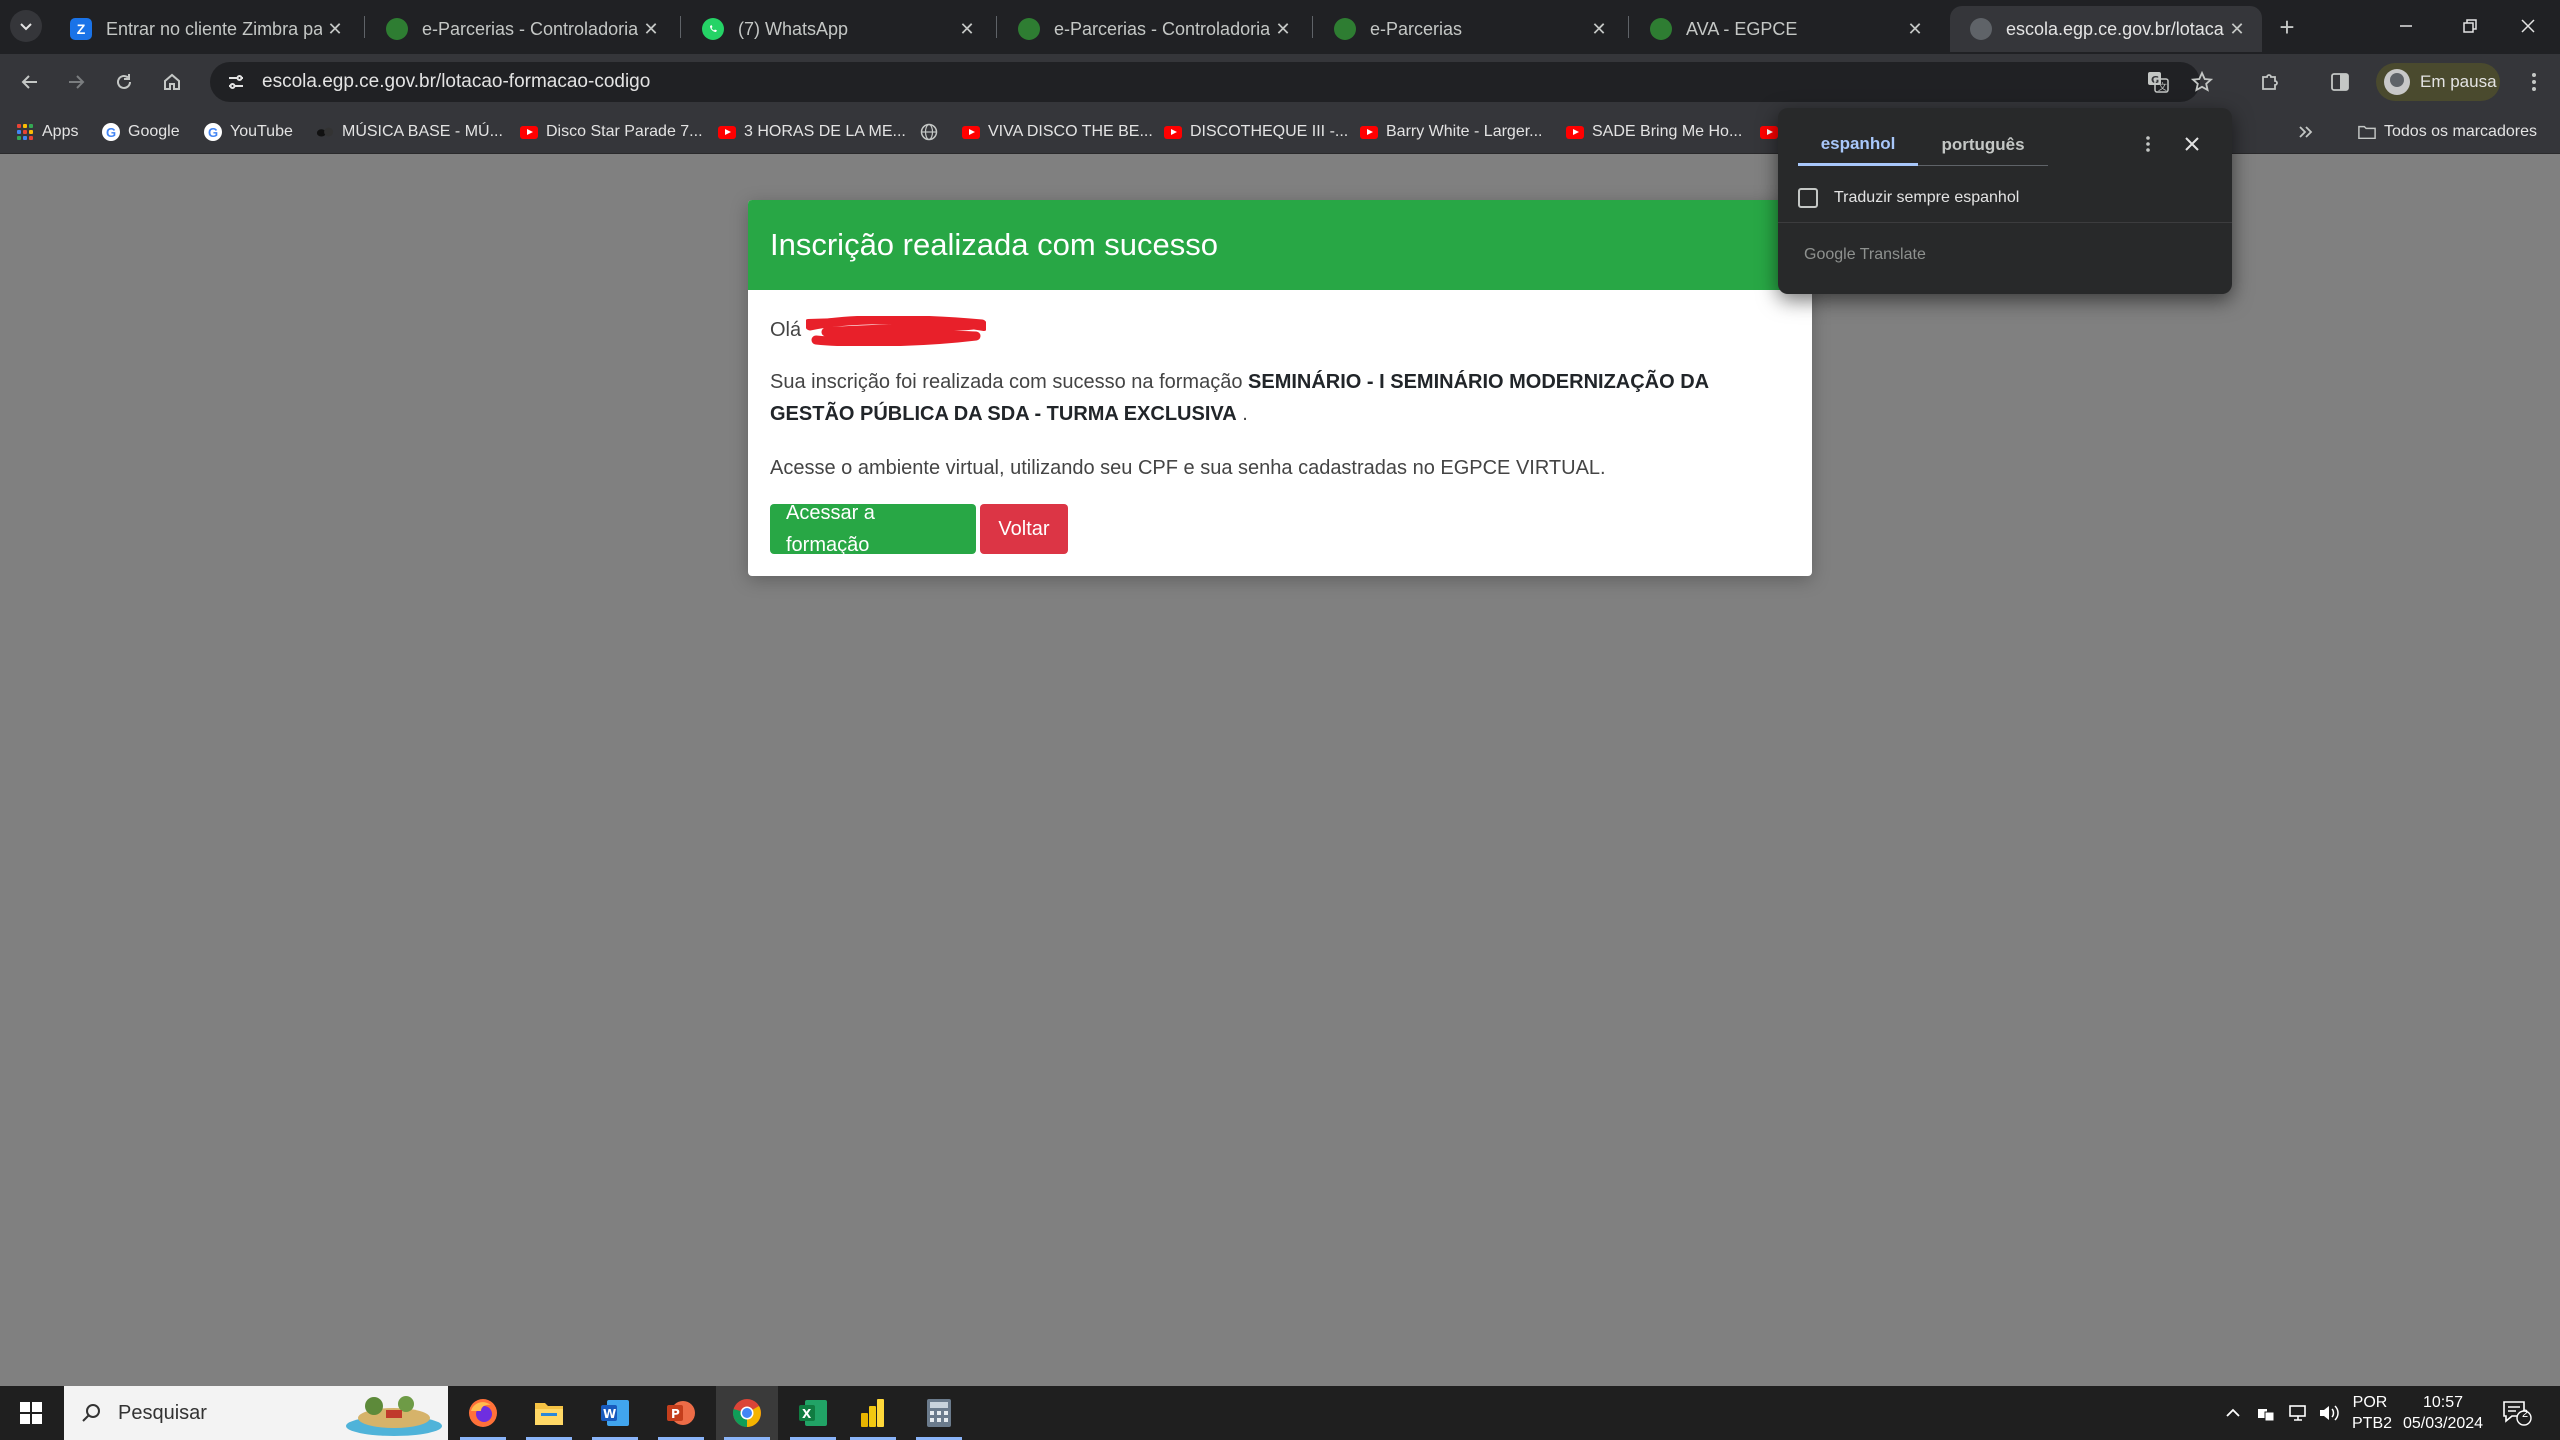  What do you see at coordinates (807, 1414) in the screenshot?
I see `svg-text: X` at bounding box center [807, 1414].